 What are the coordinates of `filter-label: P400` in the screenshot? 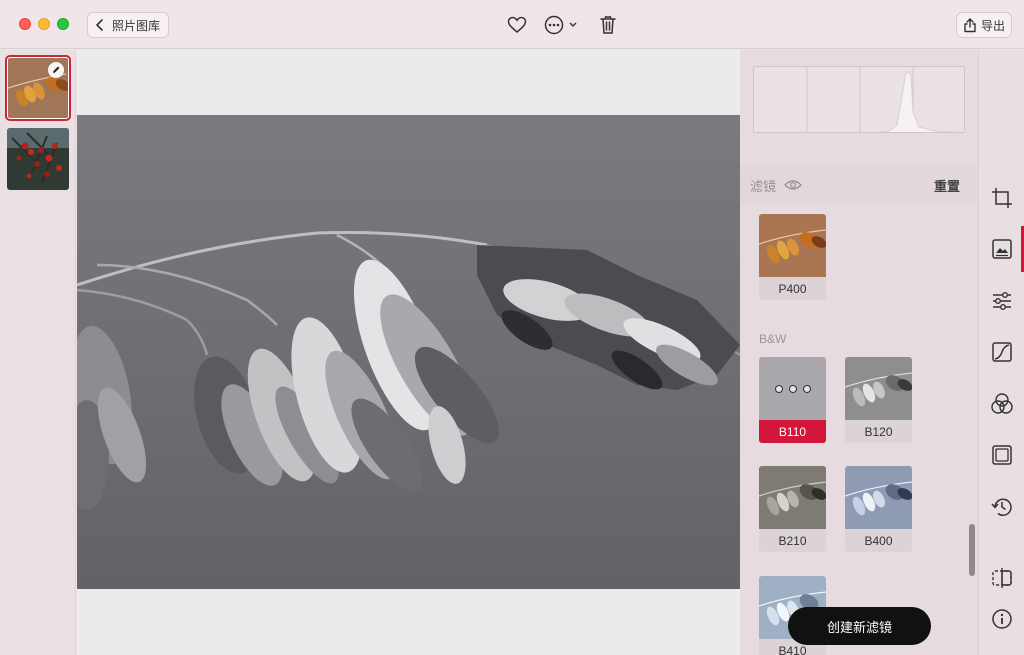 It's located at (792, 288).